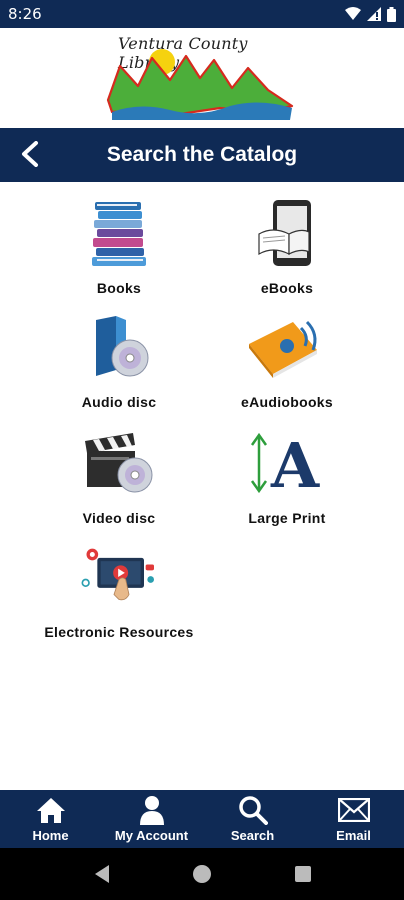 The width and height of the screenshot is (404, 900). I want to click on electronic-resources-icon, so click(119, 577).